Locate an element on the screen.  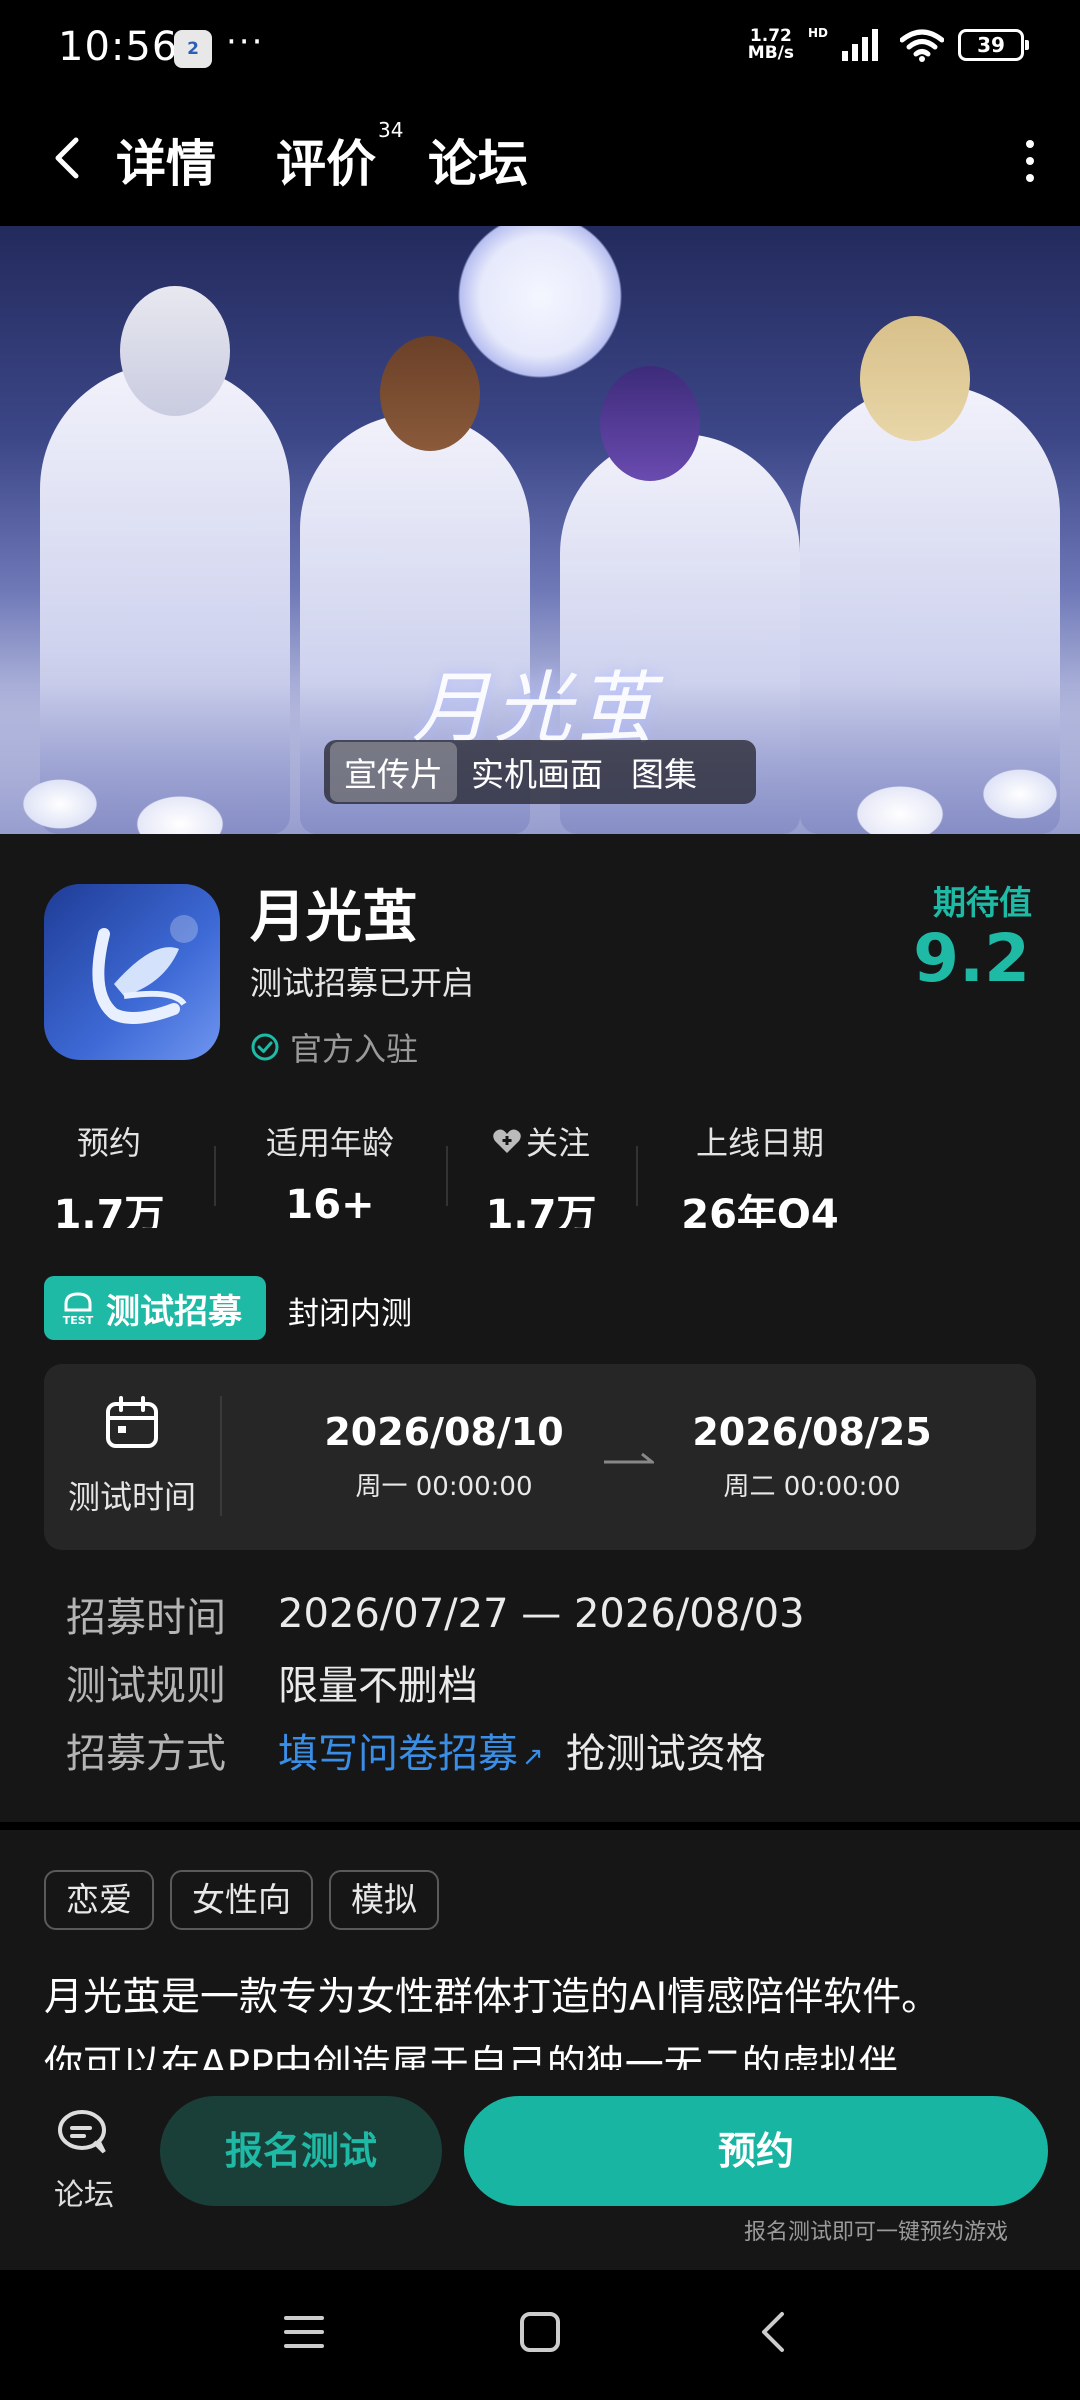
media-tab-gallery: 图集 is located at coordinates (664, 772).